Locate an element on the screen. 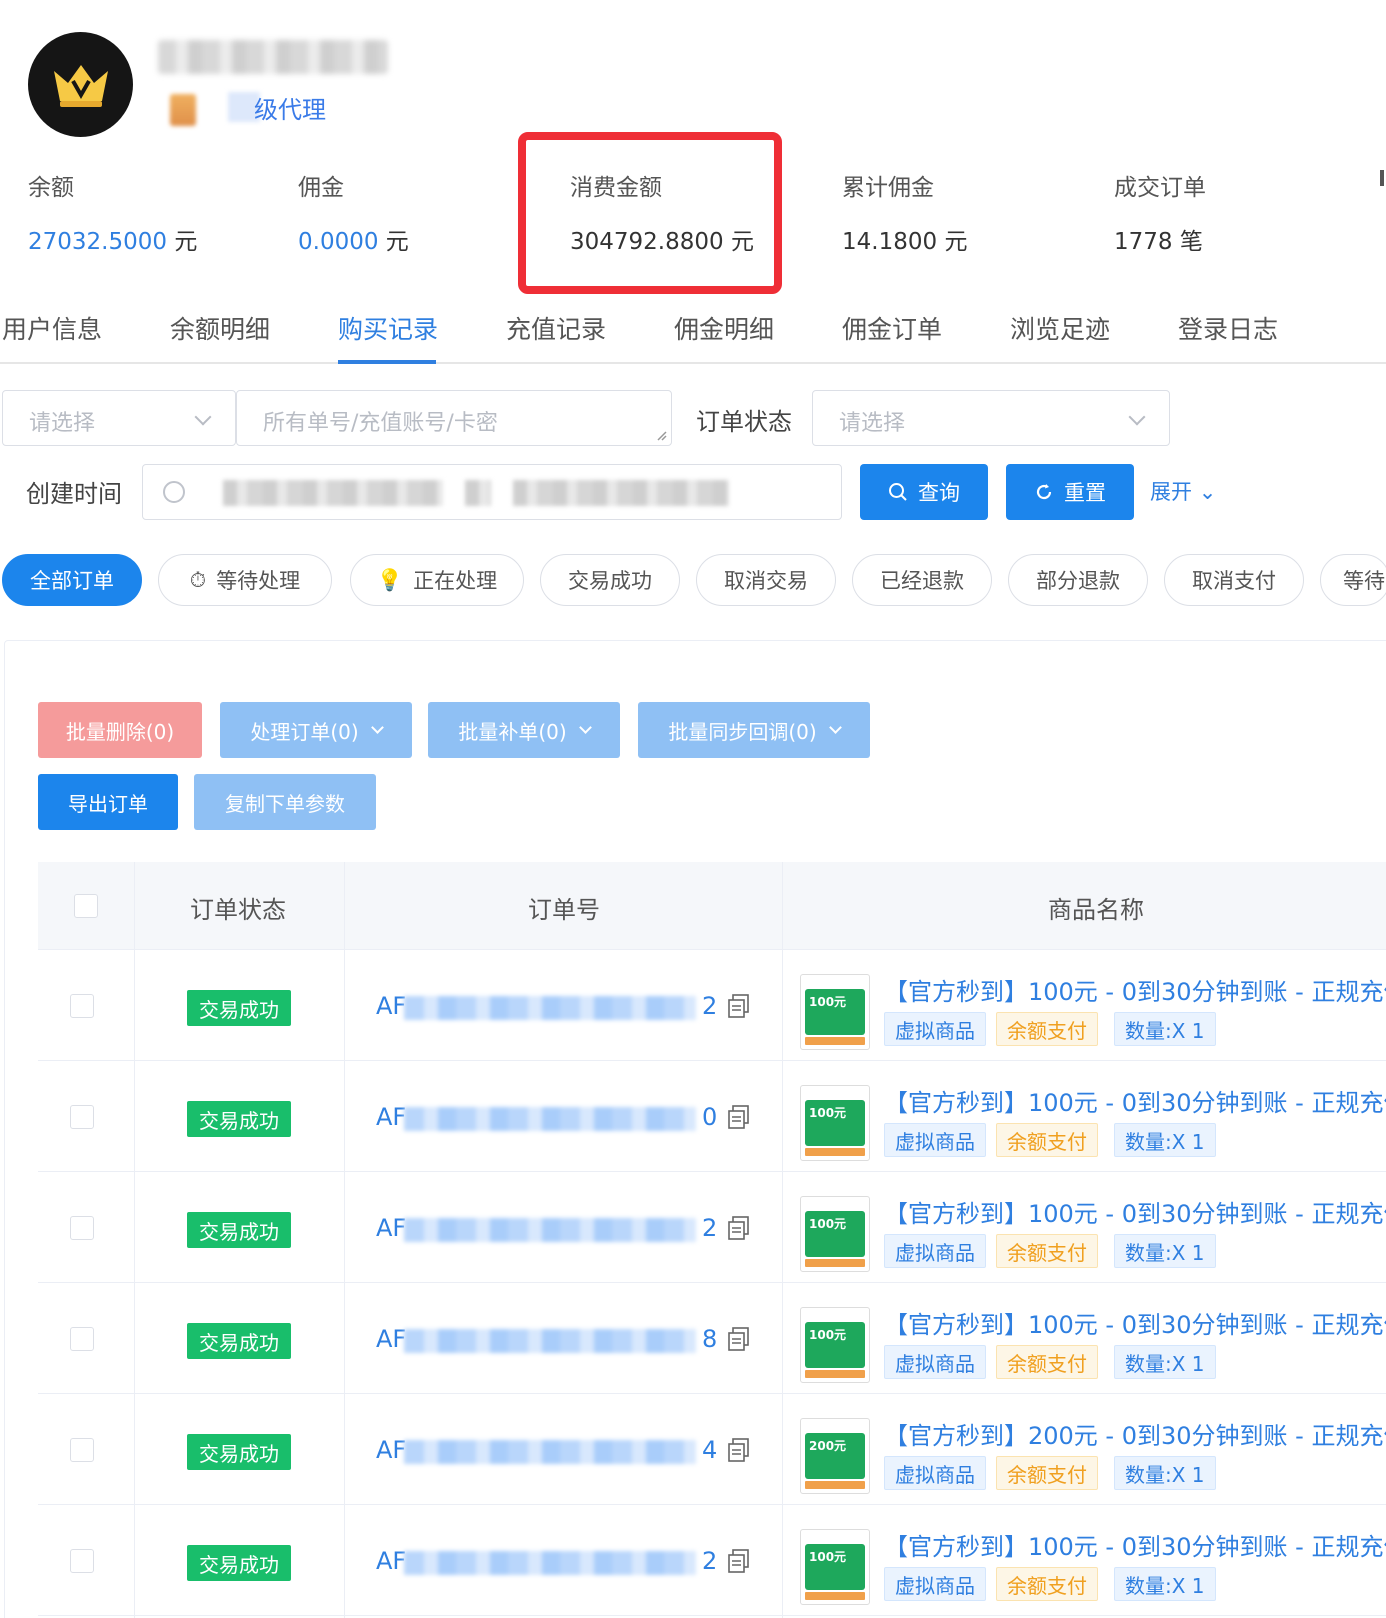 The height and width of the screenshot is (1618, 1386). username-redacted is located at coordinates (273, 57).